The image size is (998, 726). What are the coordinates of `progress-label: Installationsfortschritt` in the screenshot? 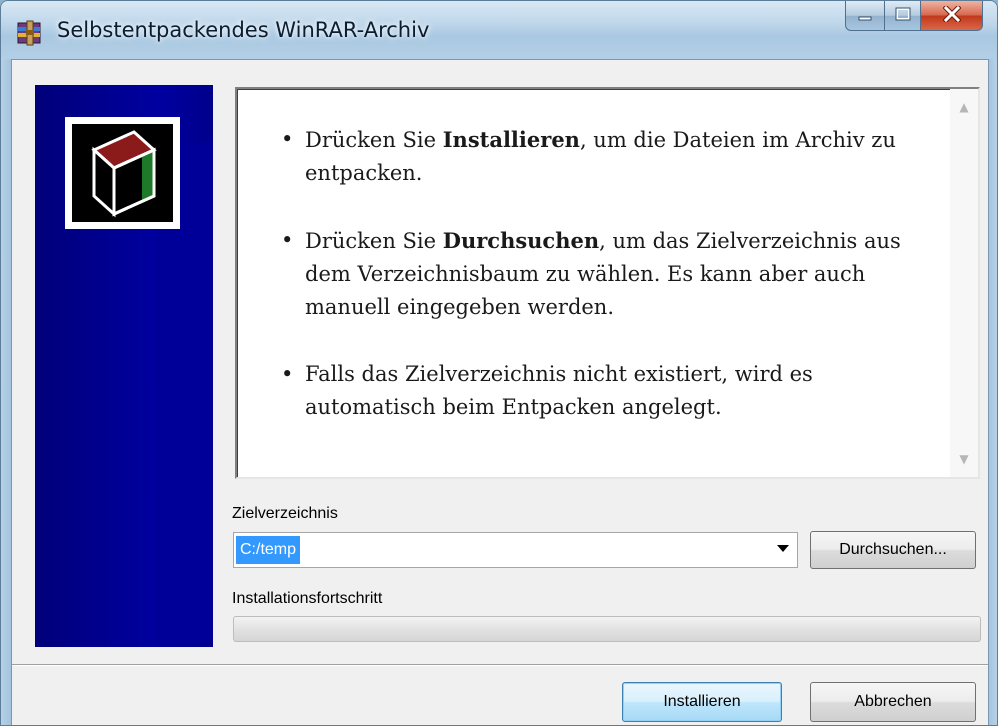 It's located at (307, 598).